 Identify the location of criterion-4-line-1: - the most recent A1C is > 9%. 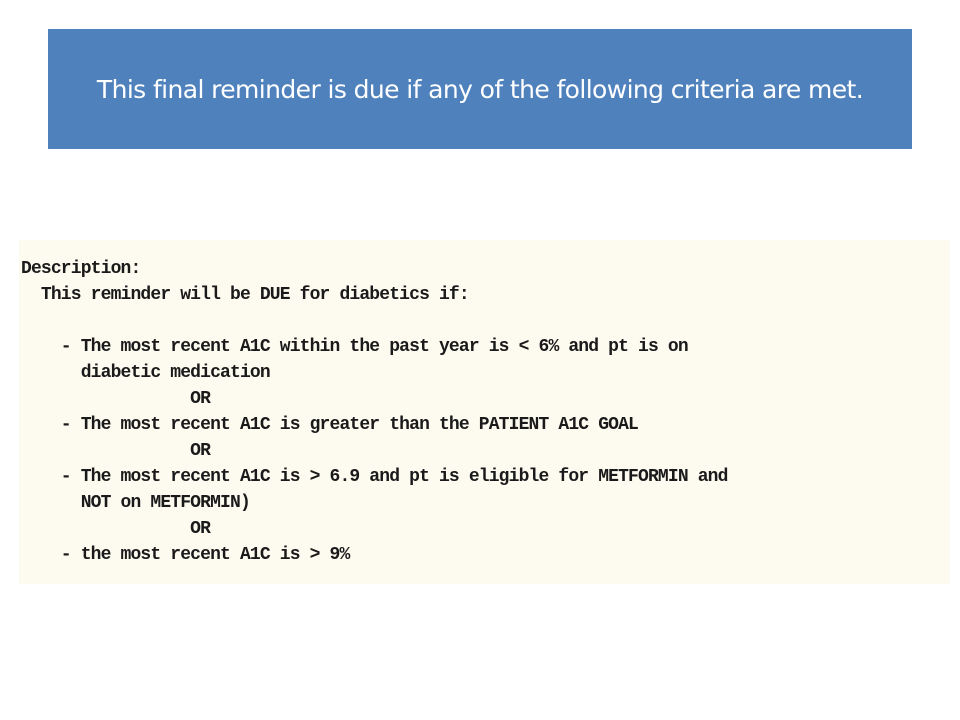
(185, 555).